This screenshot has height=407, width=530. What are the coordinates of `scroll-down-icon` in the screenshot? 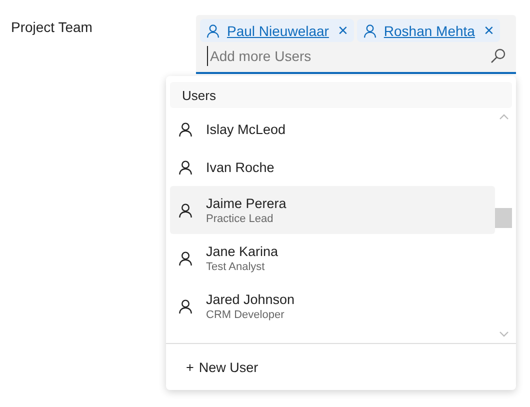 It's located at (503, 334).